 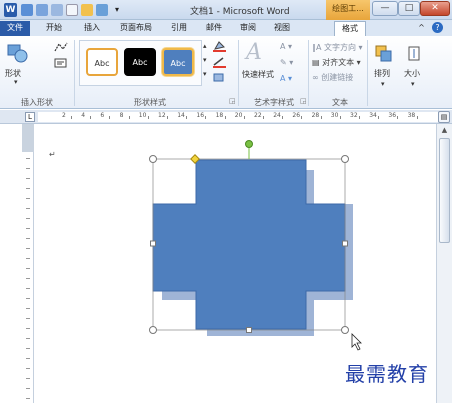 I want to click on group-divider, so click(x=308, y=73).